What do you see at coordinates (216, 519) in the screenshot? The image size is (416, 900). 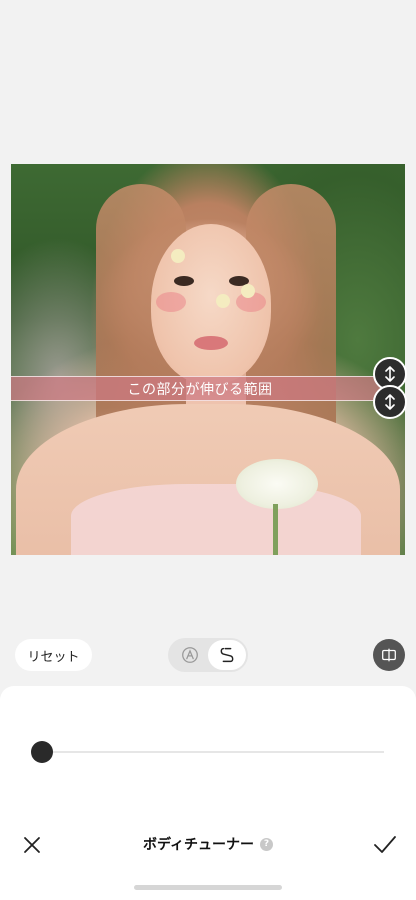 I see `photo-dress` at bounding box center [216, 519].